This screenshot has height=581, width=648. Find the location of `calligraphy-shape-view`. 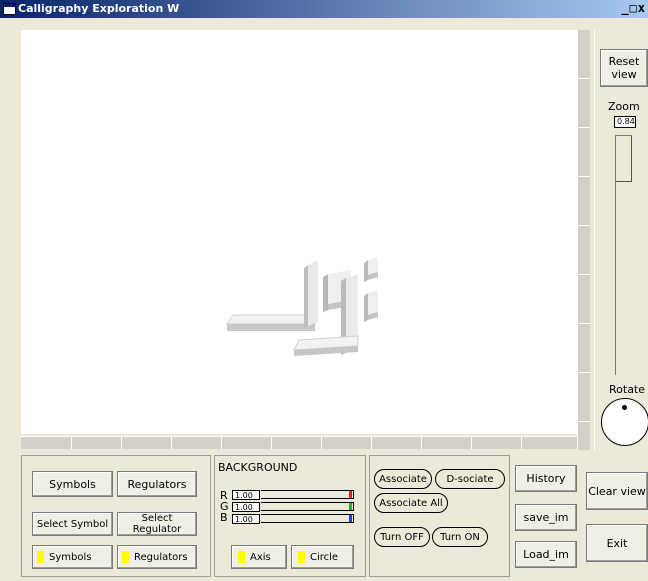

calligraphy-shape-view is located at coordinates (302, 306).